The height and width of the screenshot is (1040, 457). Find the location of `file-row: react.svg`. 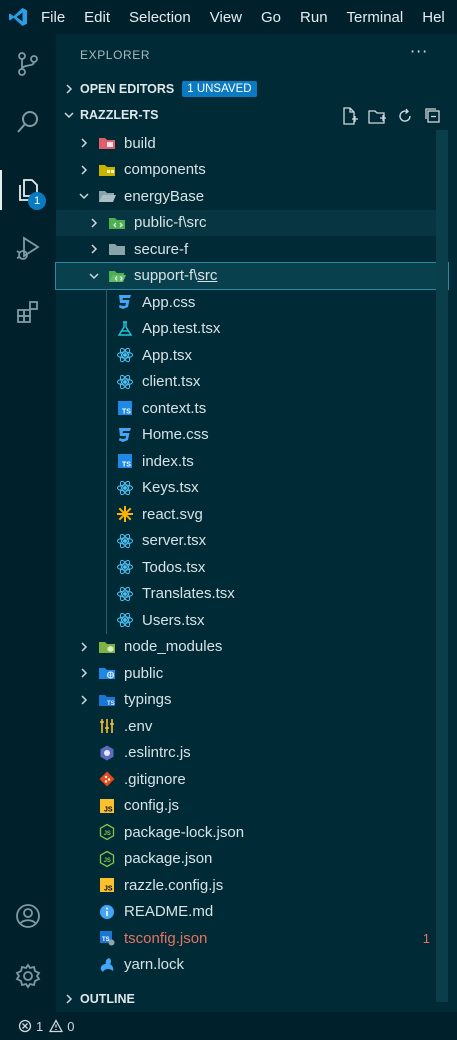

file-row: react.svg is located at coordinates (252, 514).